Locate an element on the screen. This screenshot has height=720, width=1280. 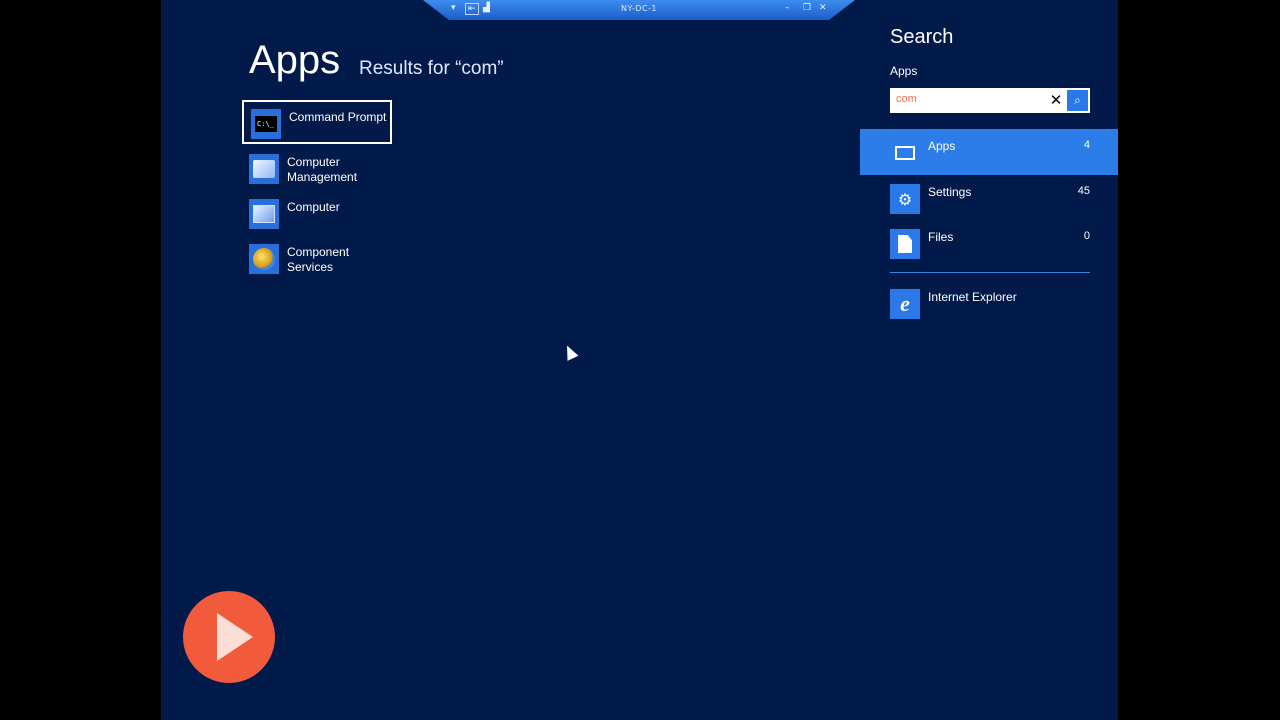
computer-management-icon is located at coordinates (264, 169).